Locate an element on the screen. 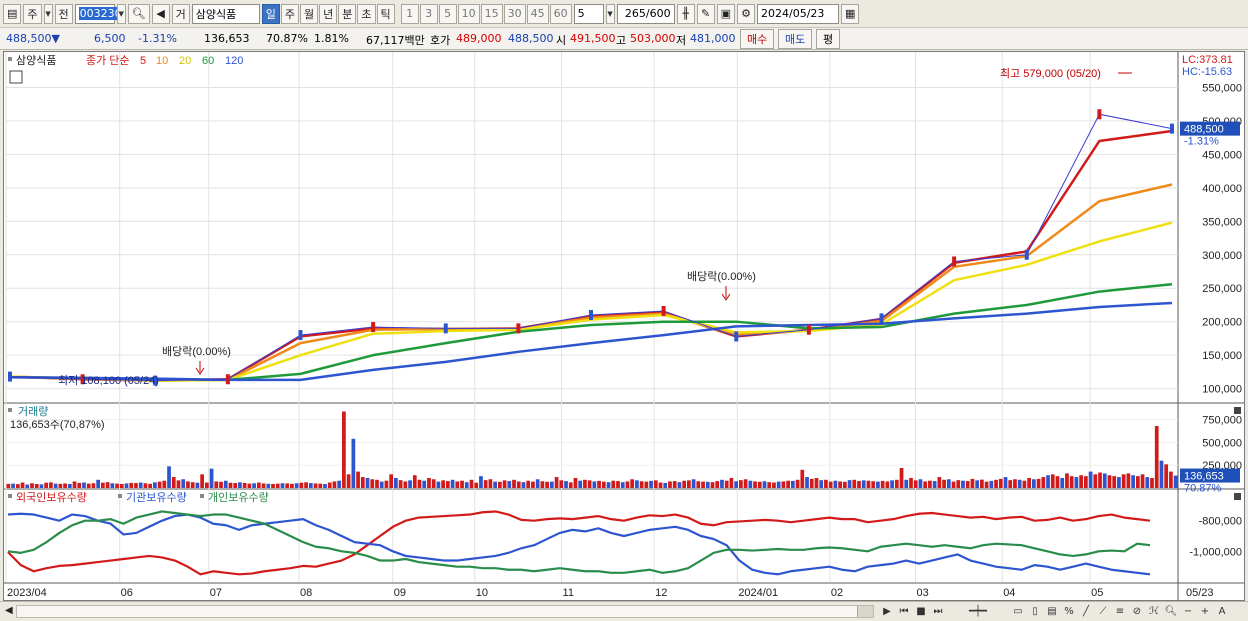  fib-icon: ≡ is located at coordinates (1120, 611).